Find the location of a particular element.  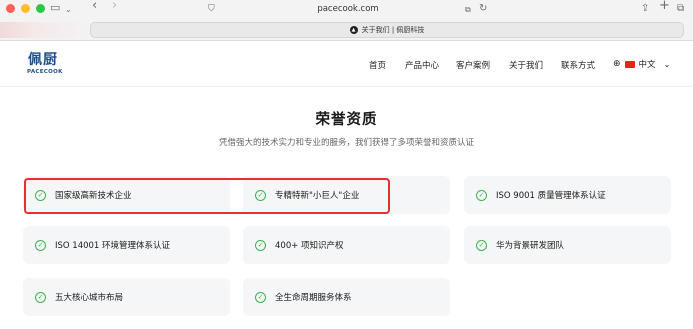

window-controls is located at coordinates (25, 8).